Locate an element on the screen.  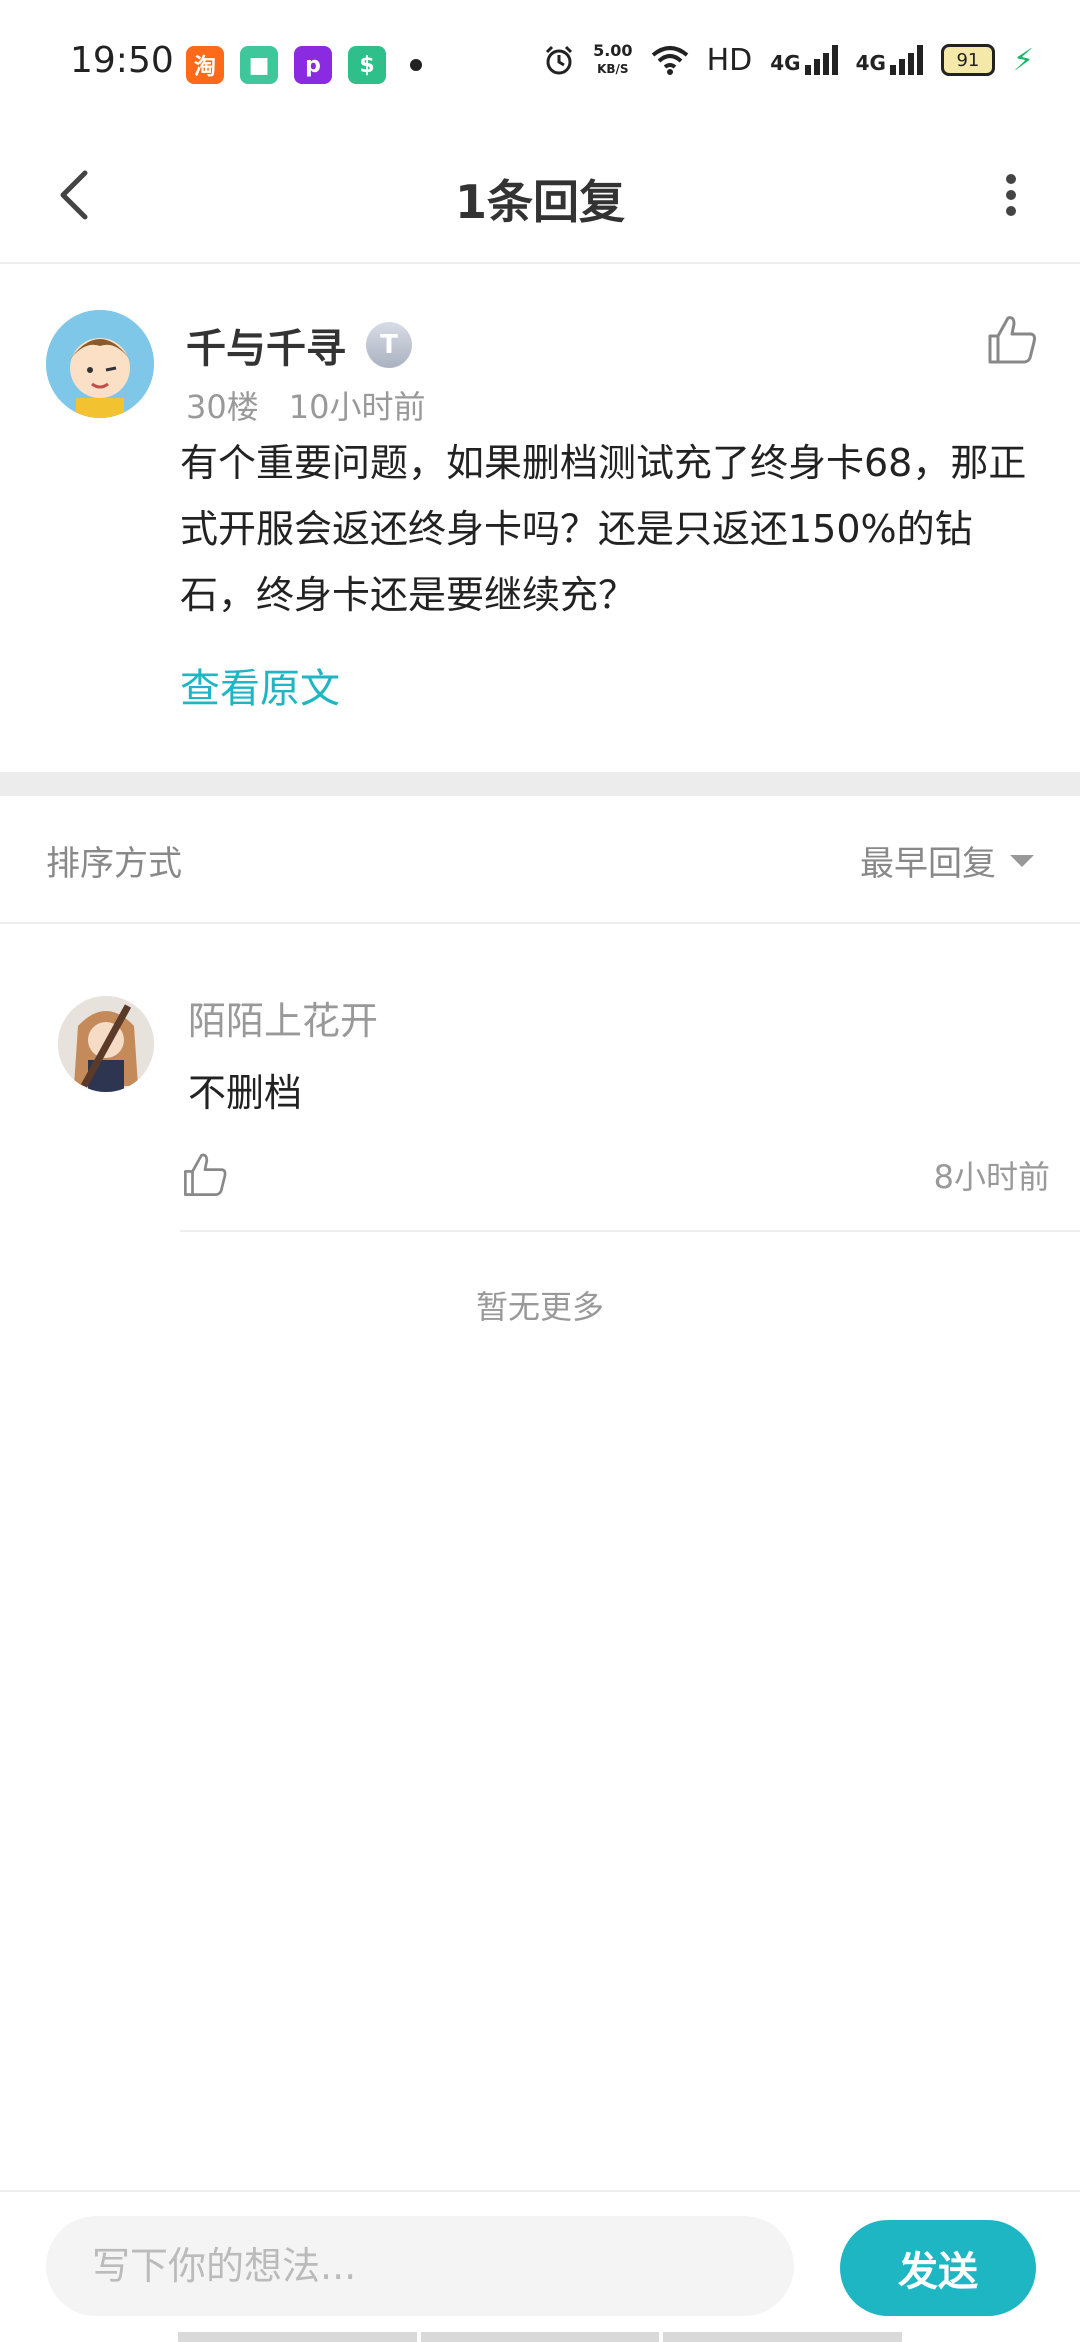
notification-app-icons: 淘 ■ p $ is located at coordinates (304, 65).